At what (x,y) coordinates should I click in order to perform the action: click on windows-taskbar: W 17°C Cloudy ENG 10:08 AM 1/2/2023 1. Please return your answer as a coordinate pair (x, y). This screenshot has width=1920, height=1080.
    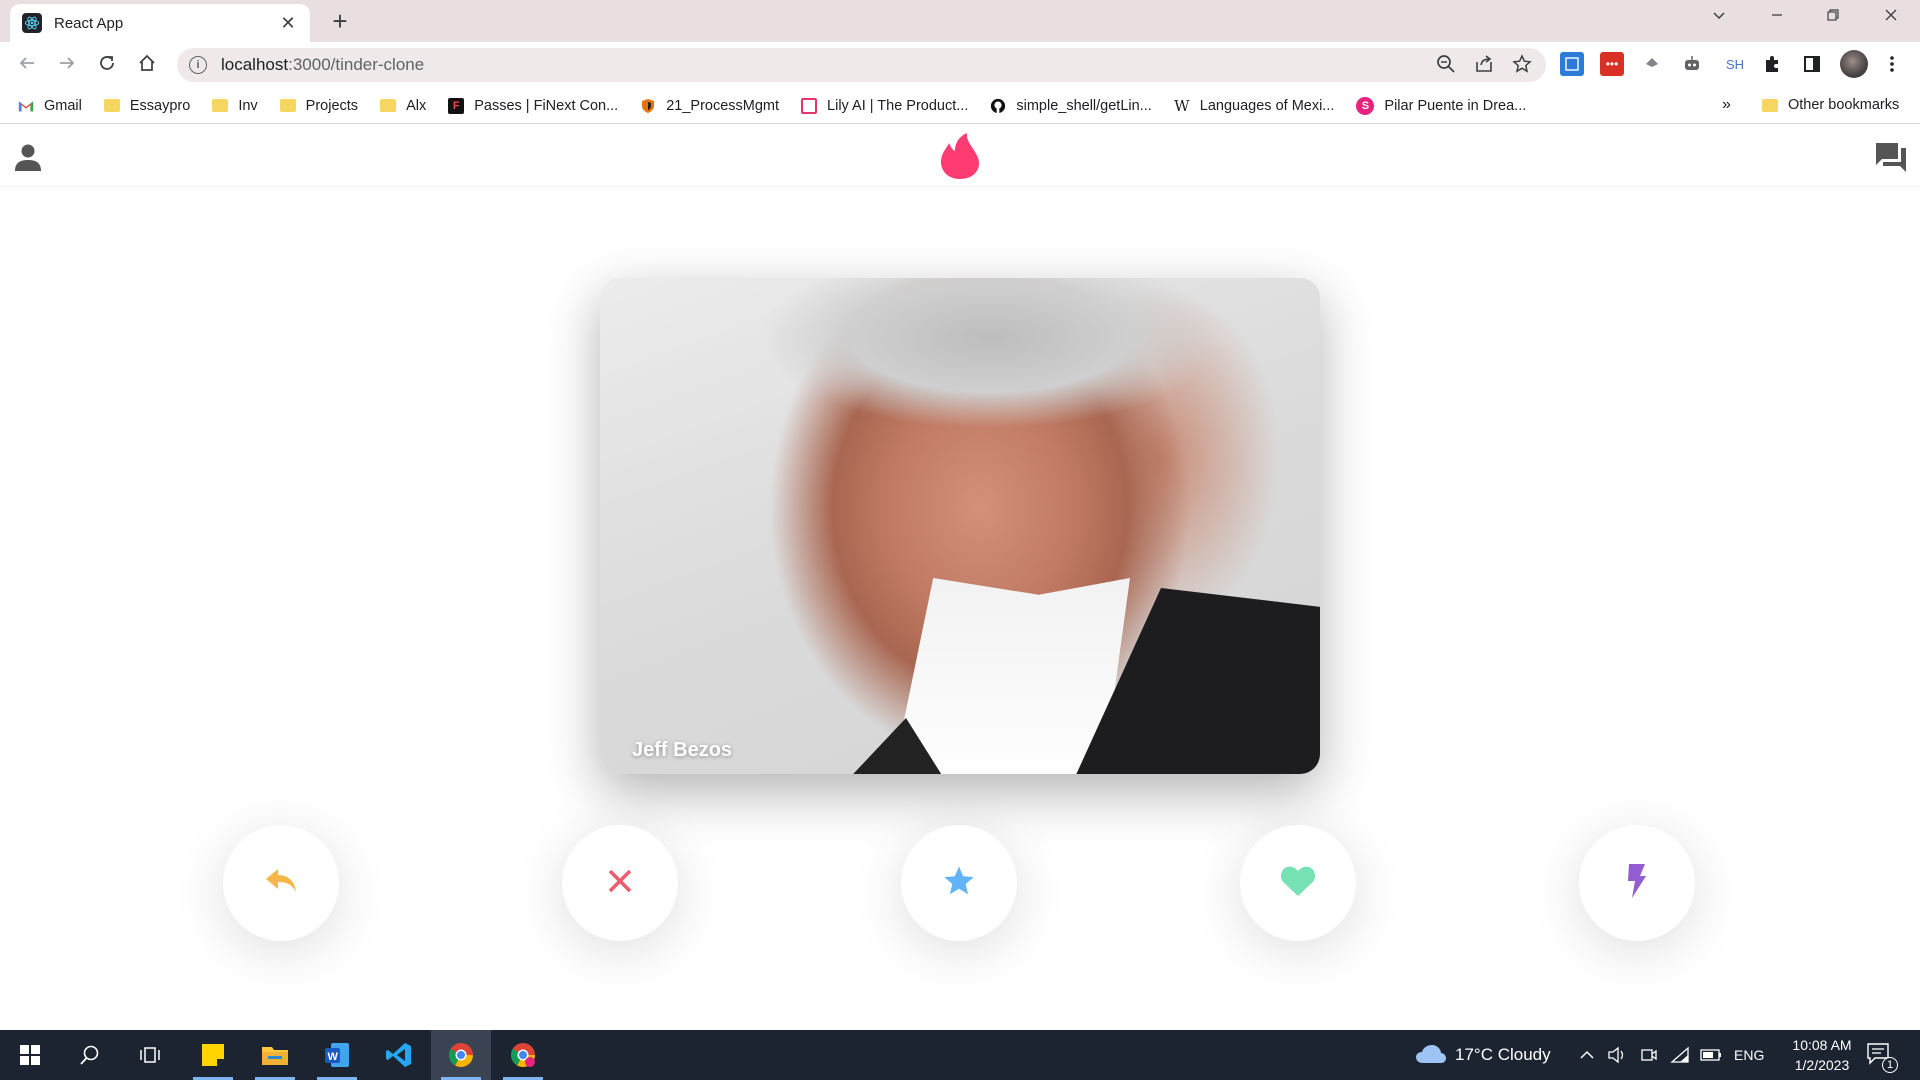
    Looking at the image, I should click on (960, 1055).